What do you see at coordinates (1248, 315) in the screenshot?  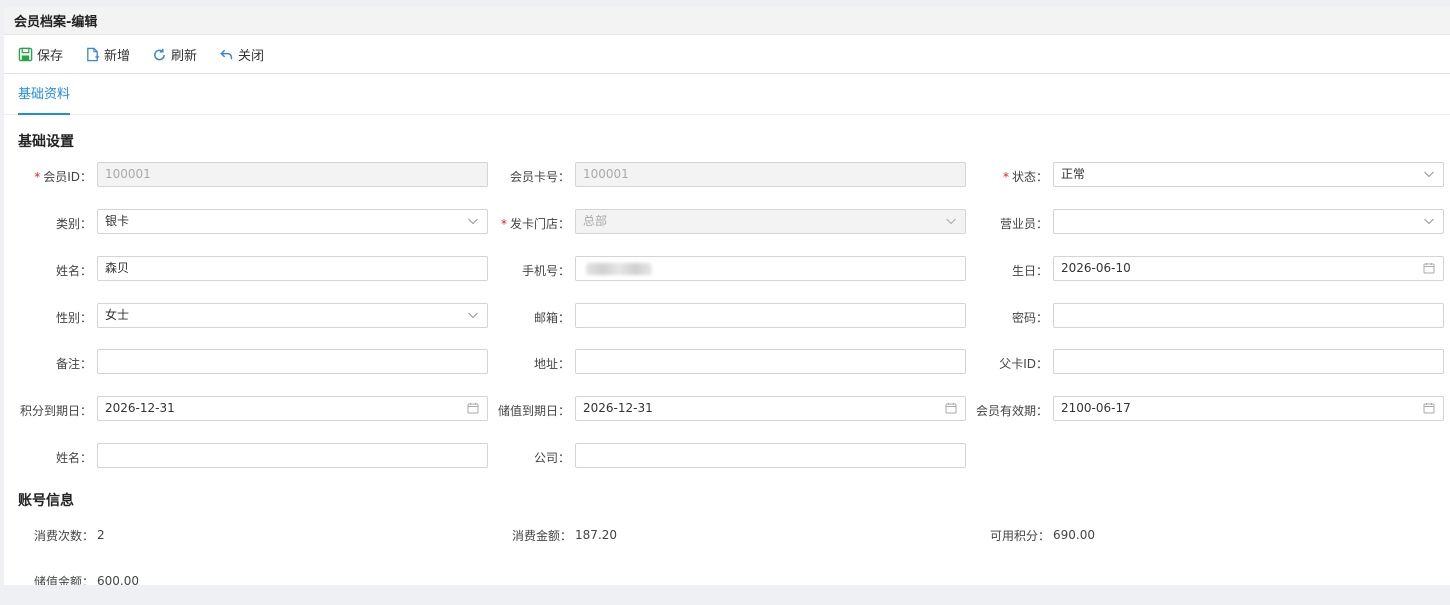 I see `password-input` at bounding box center [1248, 315].